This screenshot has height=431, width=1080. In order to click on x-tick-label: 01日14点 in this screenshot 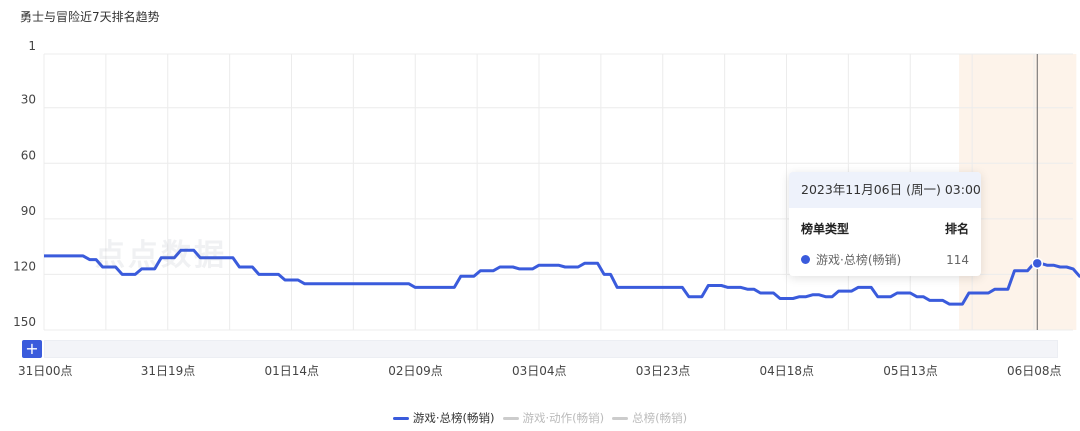, I will do `click(292, 371)`.